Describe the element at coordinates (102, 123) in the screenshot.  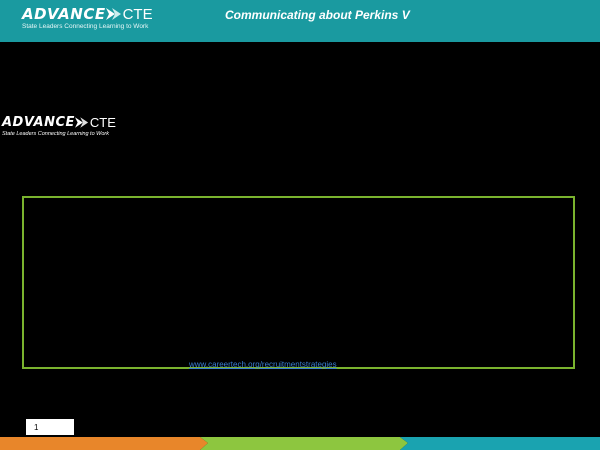
I see `body-logo-suffix: CTE` at that location.